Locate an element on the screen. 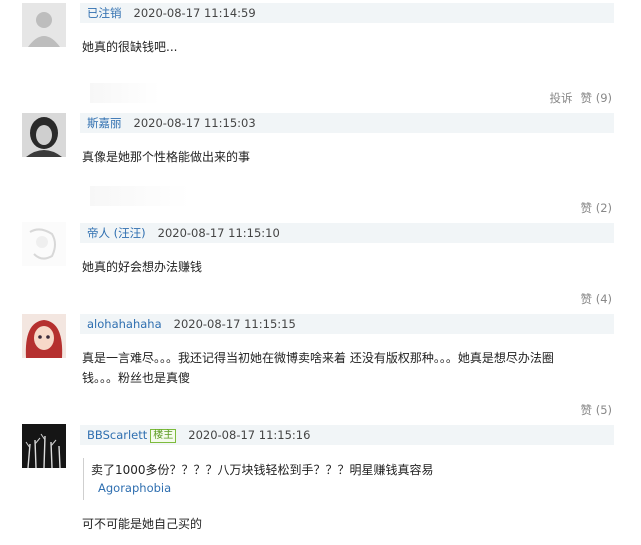 The height and width of the screenshot is (545, 641). comment-text: 她真的好会想办法赚钱 is located at coordinates (142, 267).